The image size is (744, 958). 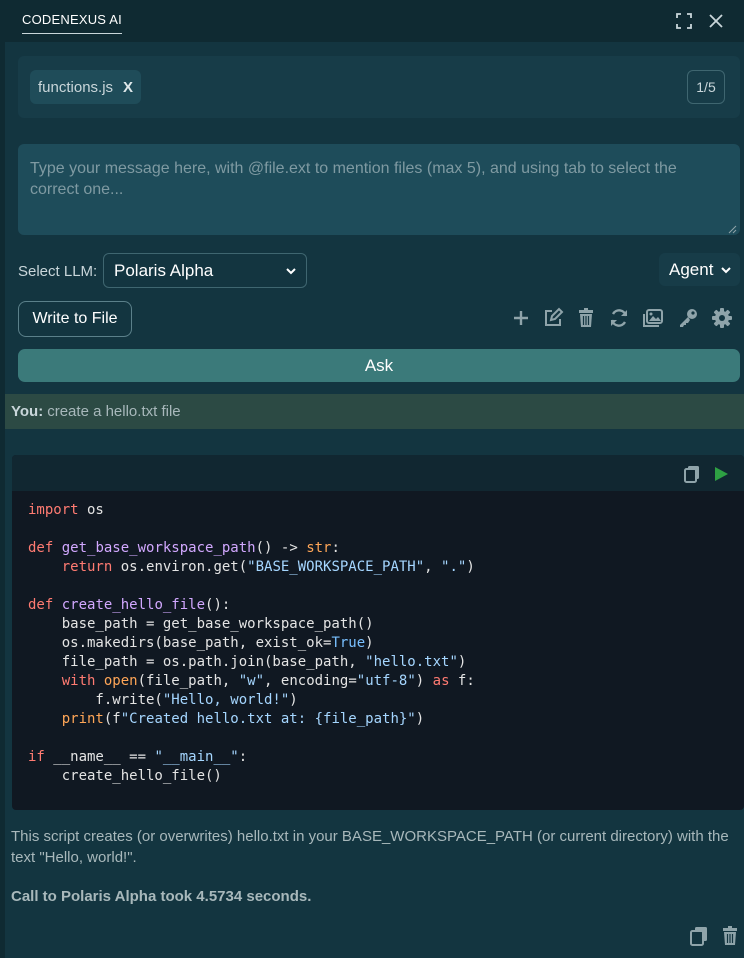 I want to click on images-icon, so click(x=653, y=318).